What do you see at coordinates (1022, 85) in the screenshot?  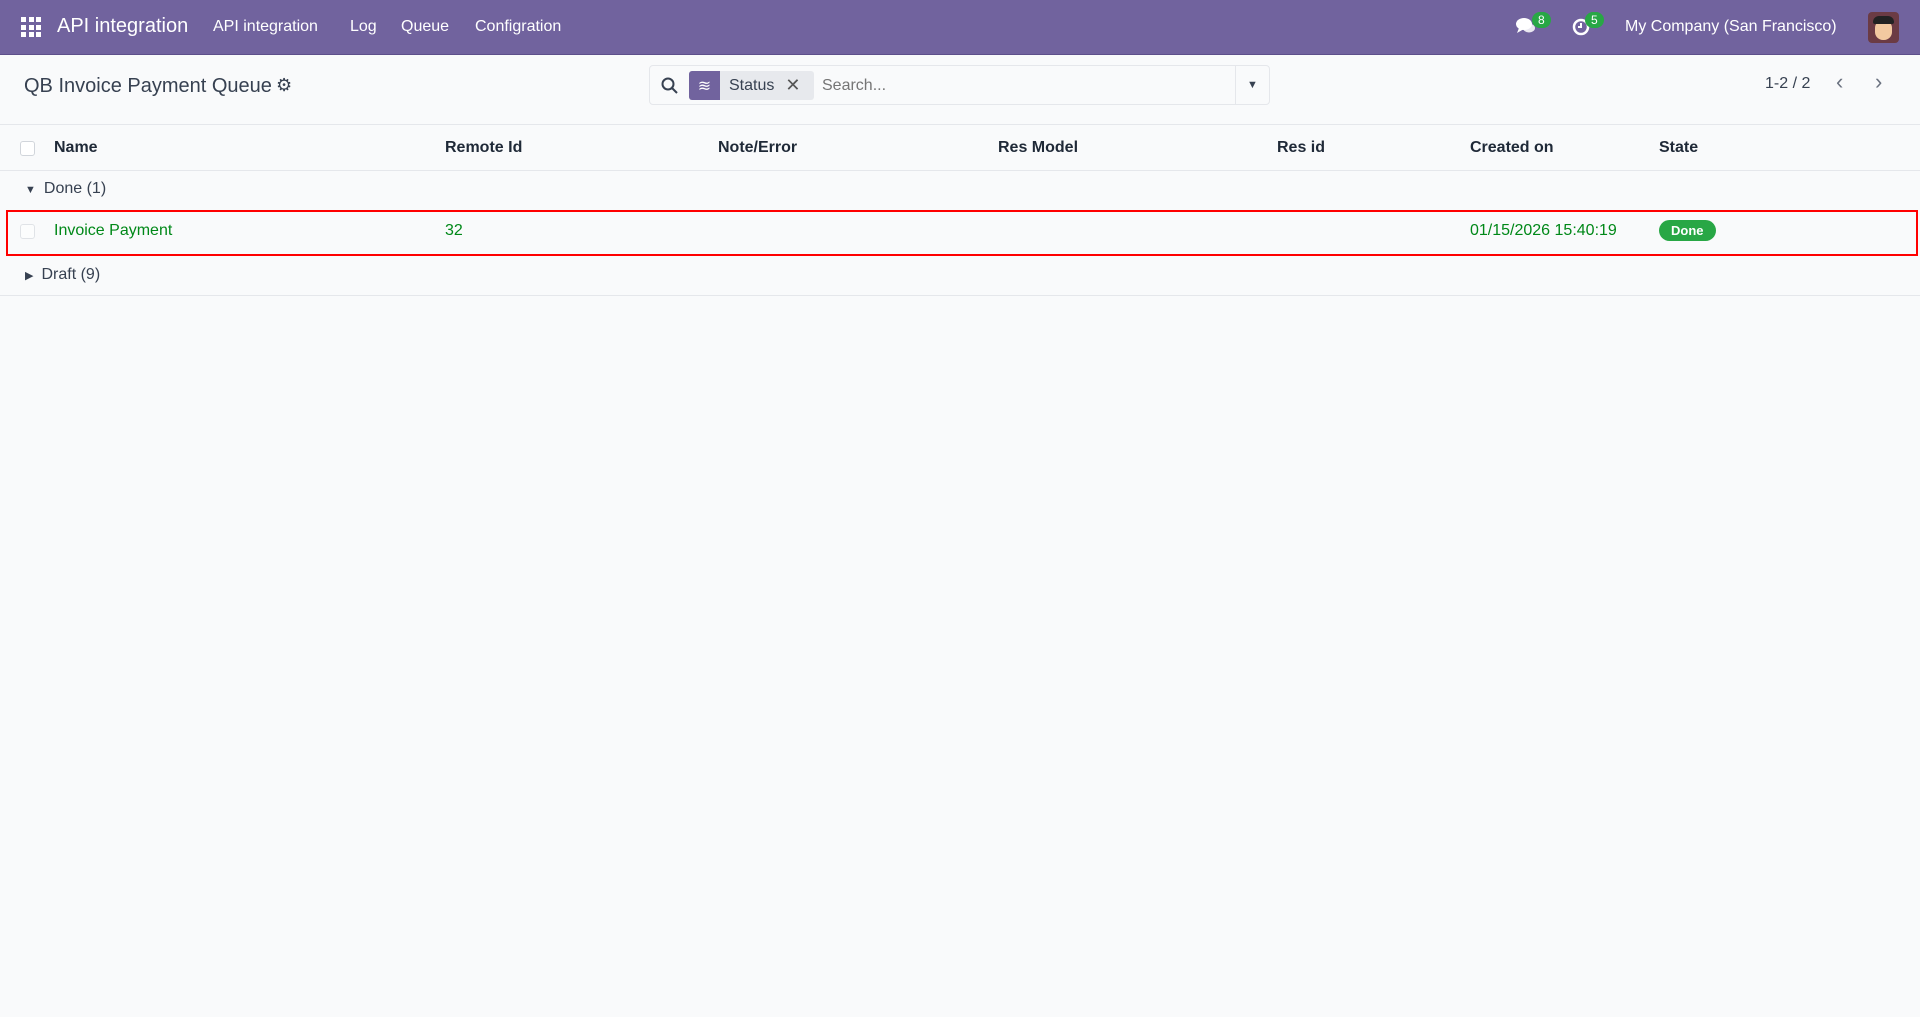 I see `search-input` at bounding box center [1022, 85].